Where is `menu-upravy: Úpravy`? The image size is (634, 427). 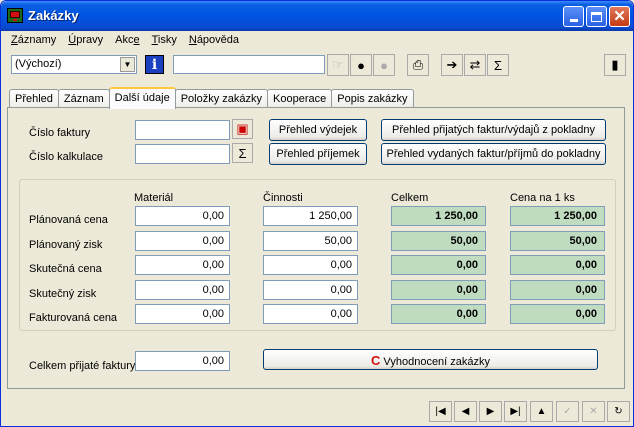 menu-upravy: Úpravy is located at coordinates (85, 41).